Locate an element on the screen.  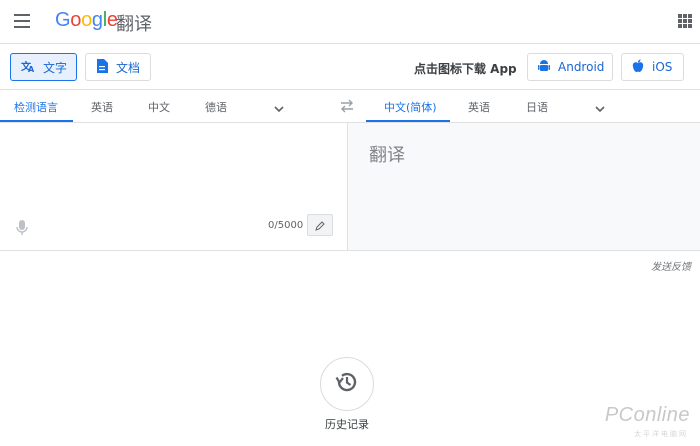
translate-icon: 文A is located at coordinates (28, 67).